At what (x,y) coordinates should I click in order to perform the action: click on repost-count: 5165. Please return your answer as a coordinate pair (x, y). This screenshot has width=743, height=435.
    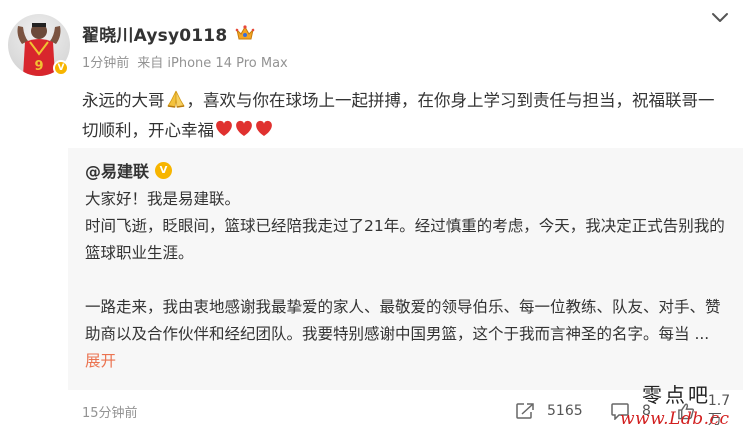
    Looking at the image, I should click on (565, 411).